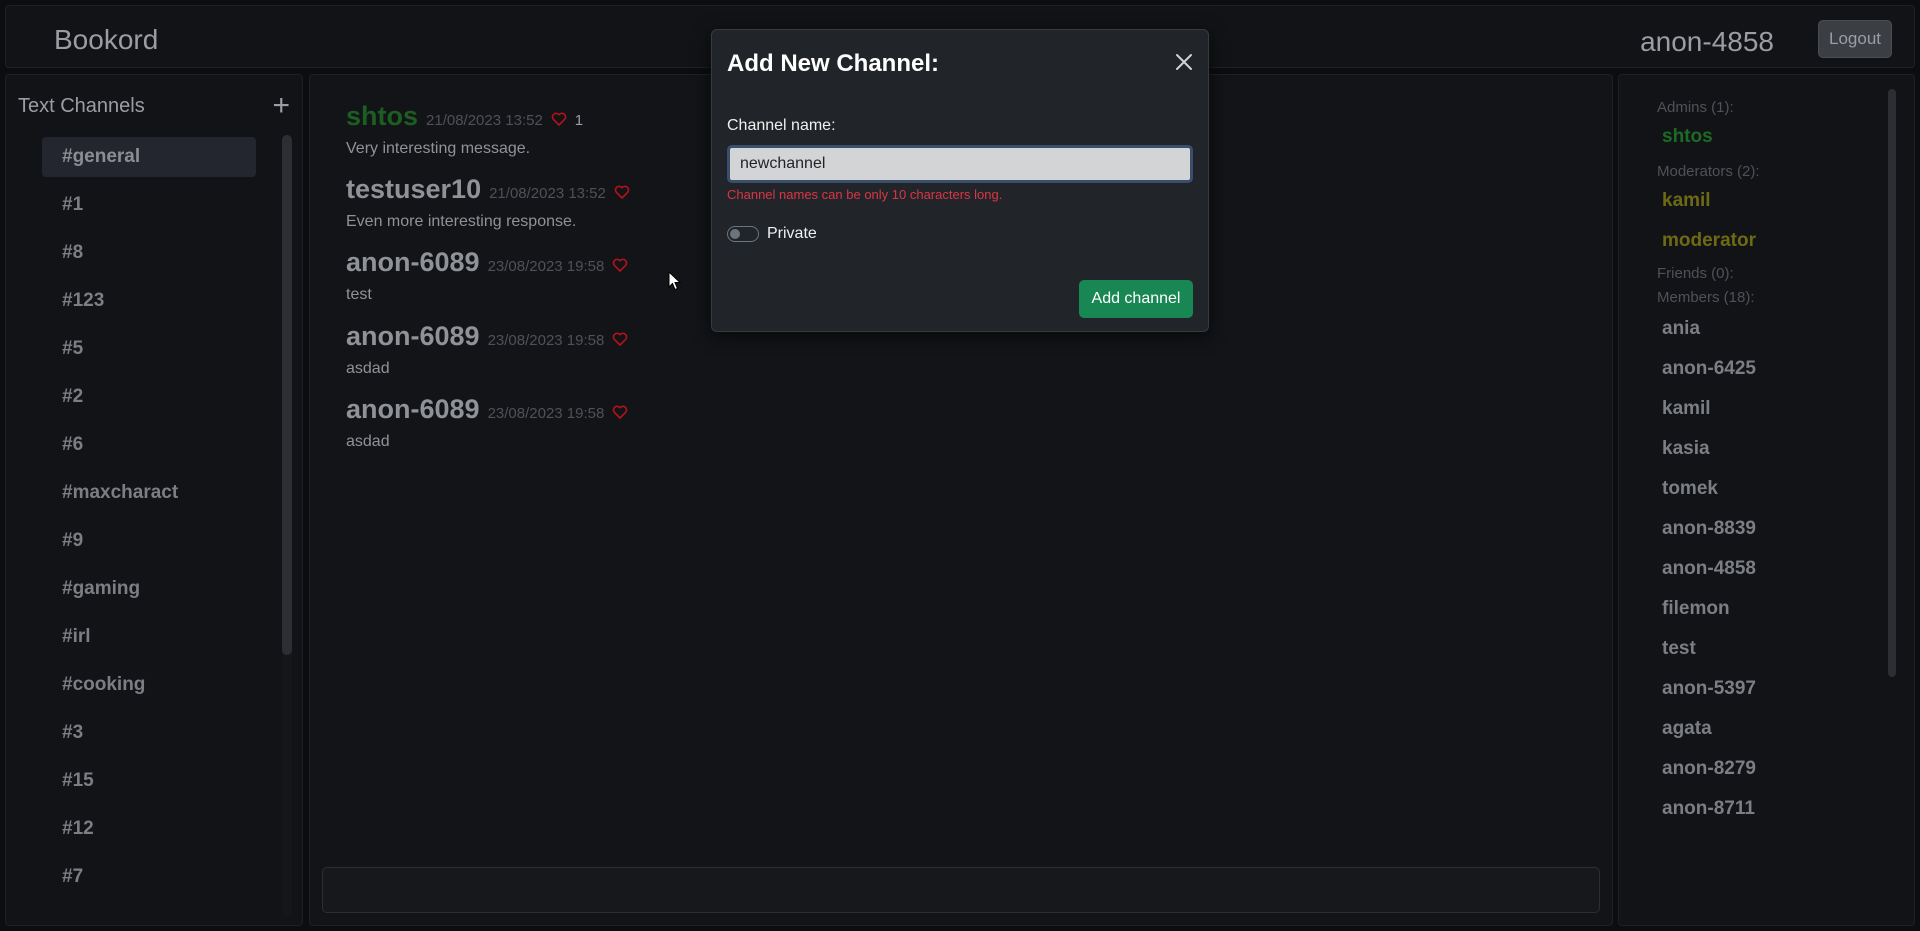 This screenshot has width=1920, height=931. Describe the element at coordinates (960, 164) in the screenshot. I see `channel-name-input` at that location.